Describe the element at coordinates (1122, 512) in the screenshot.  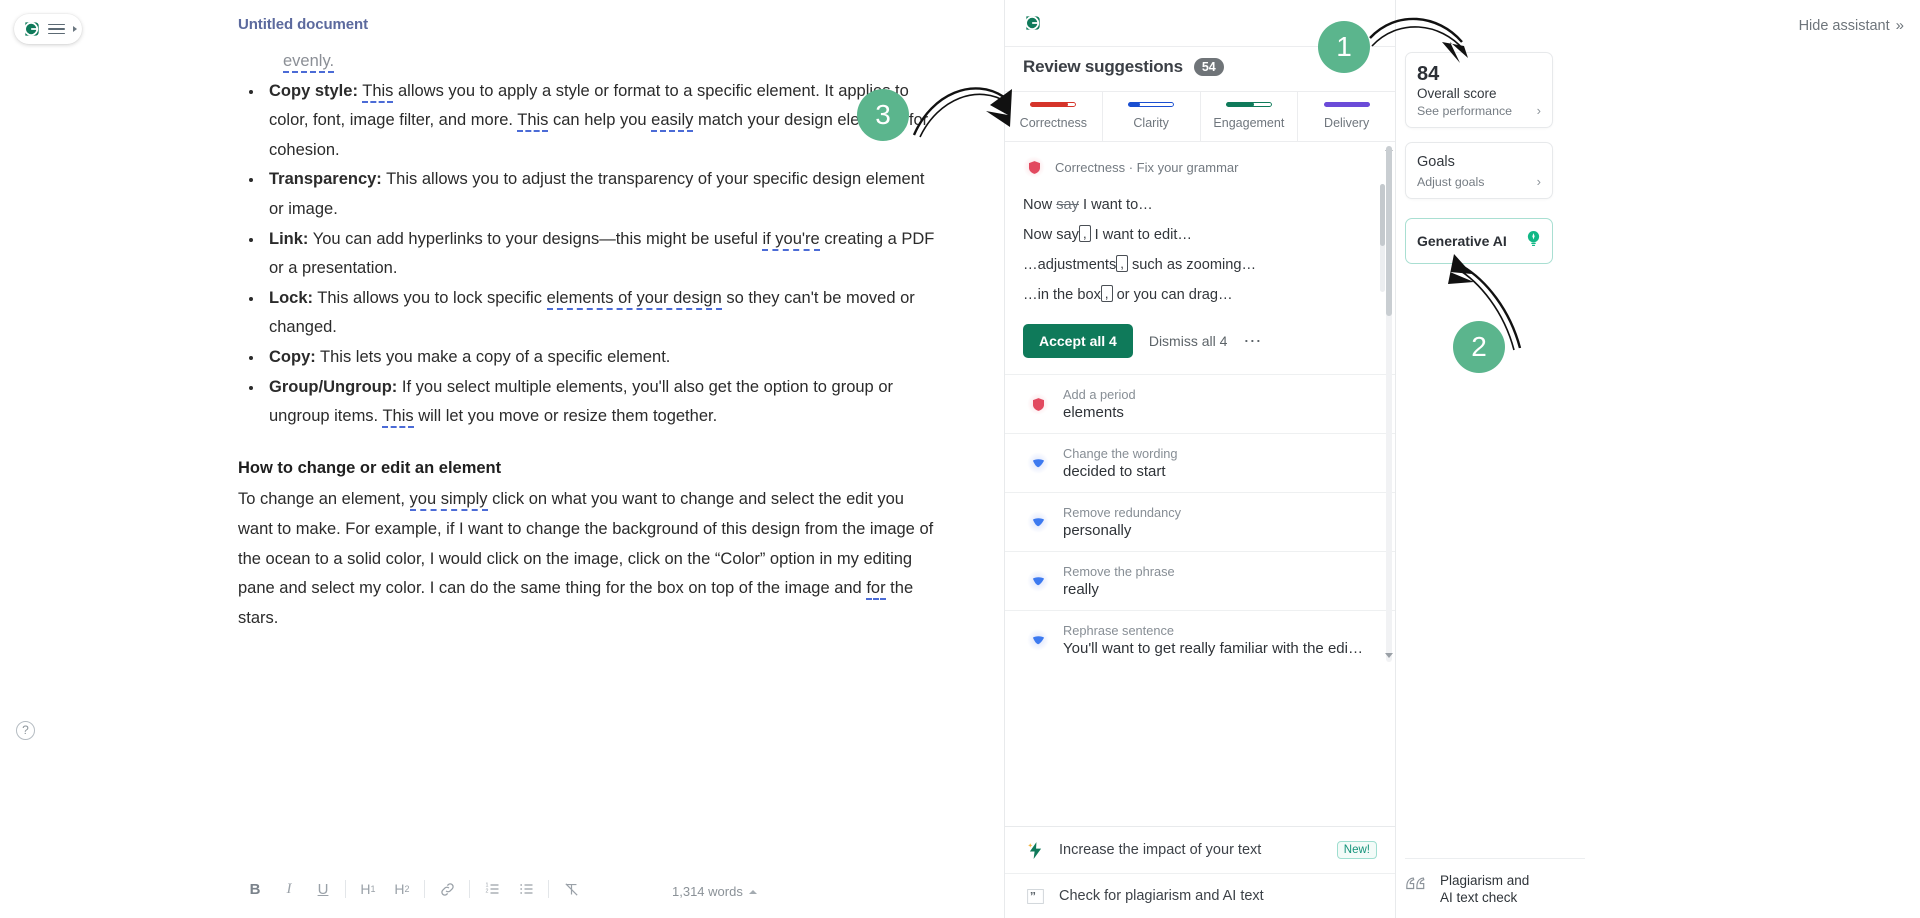
I see `suggestion-kind: Remove redundancy` at that location.